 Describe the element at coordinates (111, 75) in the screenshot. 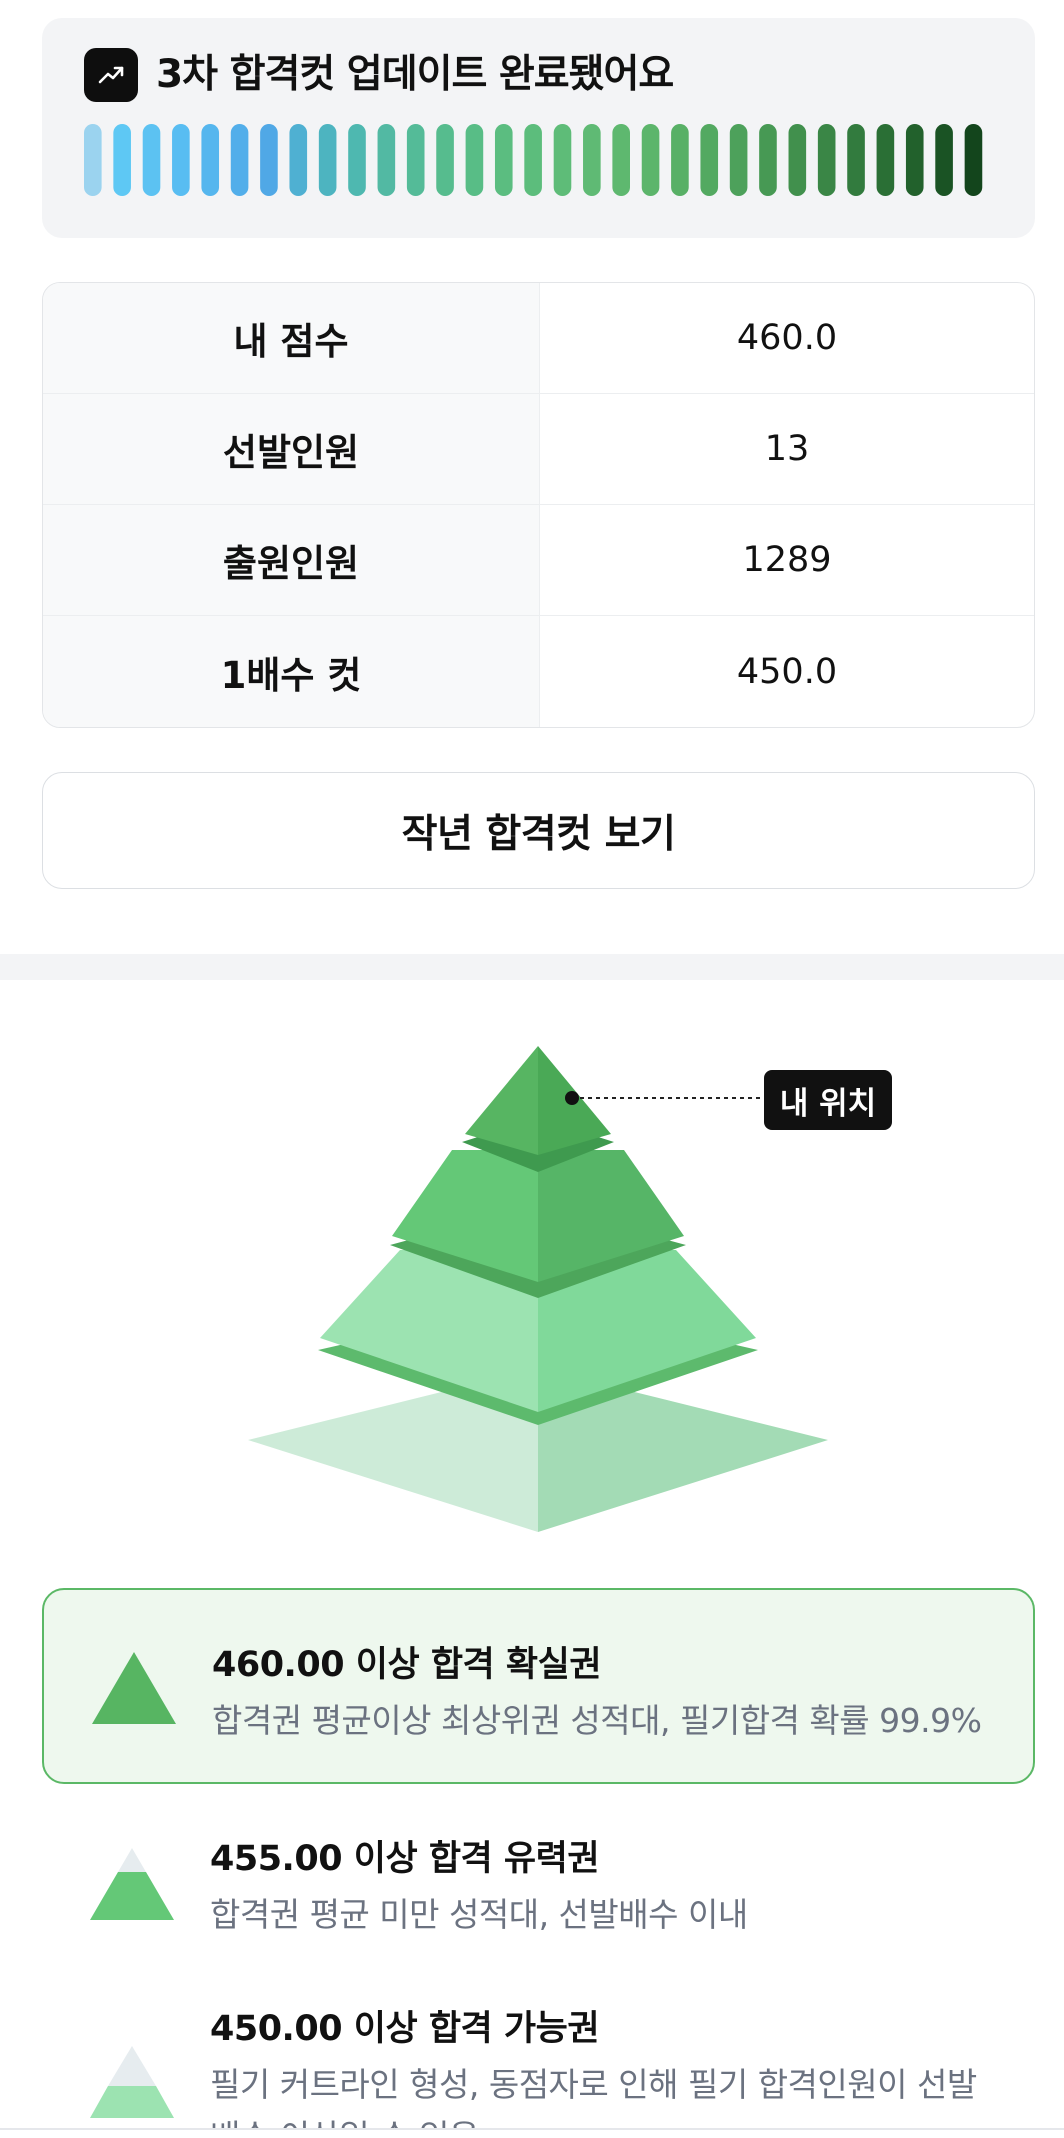

I see `trending-up-icon` at that location.